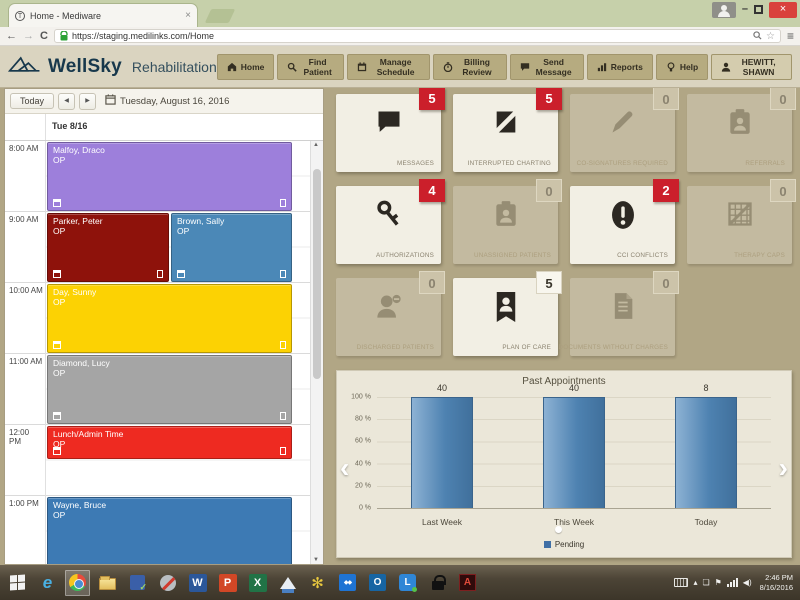  Describe the element at coordinates (442, 445) in the screenshot. I see `bar-last-week: 40` at that location.